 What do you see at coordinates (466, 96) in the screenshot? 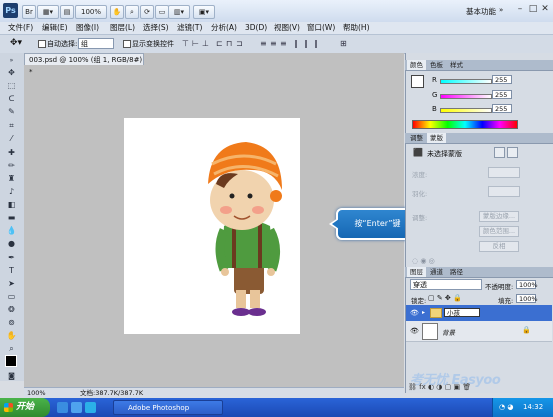
I see `green-slider` at bounding box center [466, 96].